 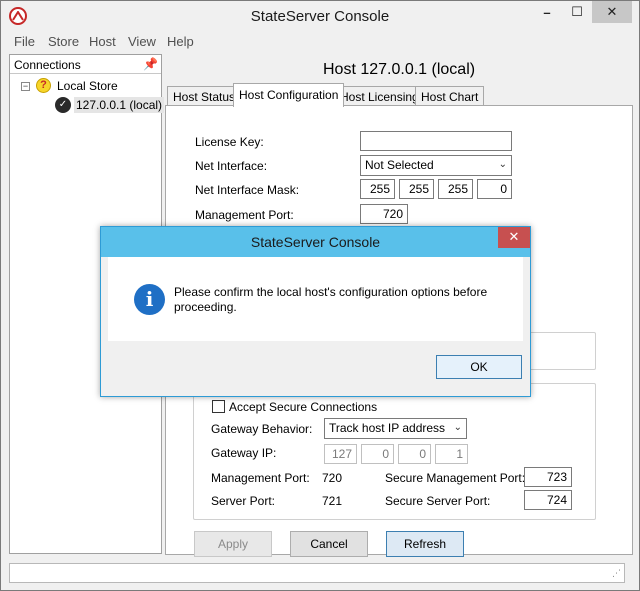 I want to click on gateway-ip-label: Gateway IP:, so click(x=244, y=453).